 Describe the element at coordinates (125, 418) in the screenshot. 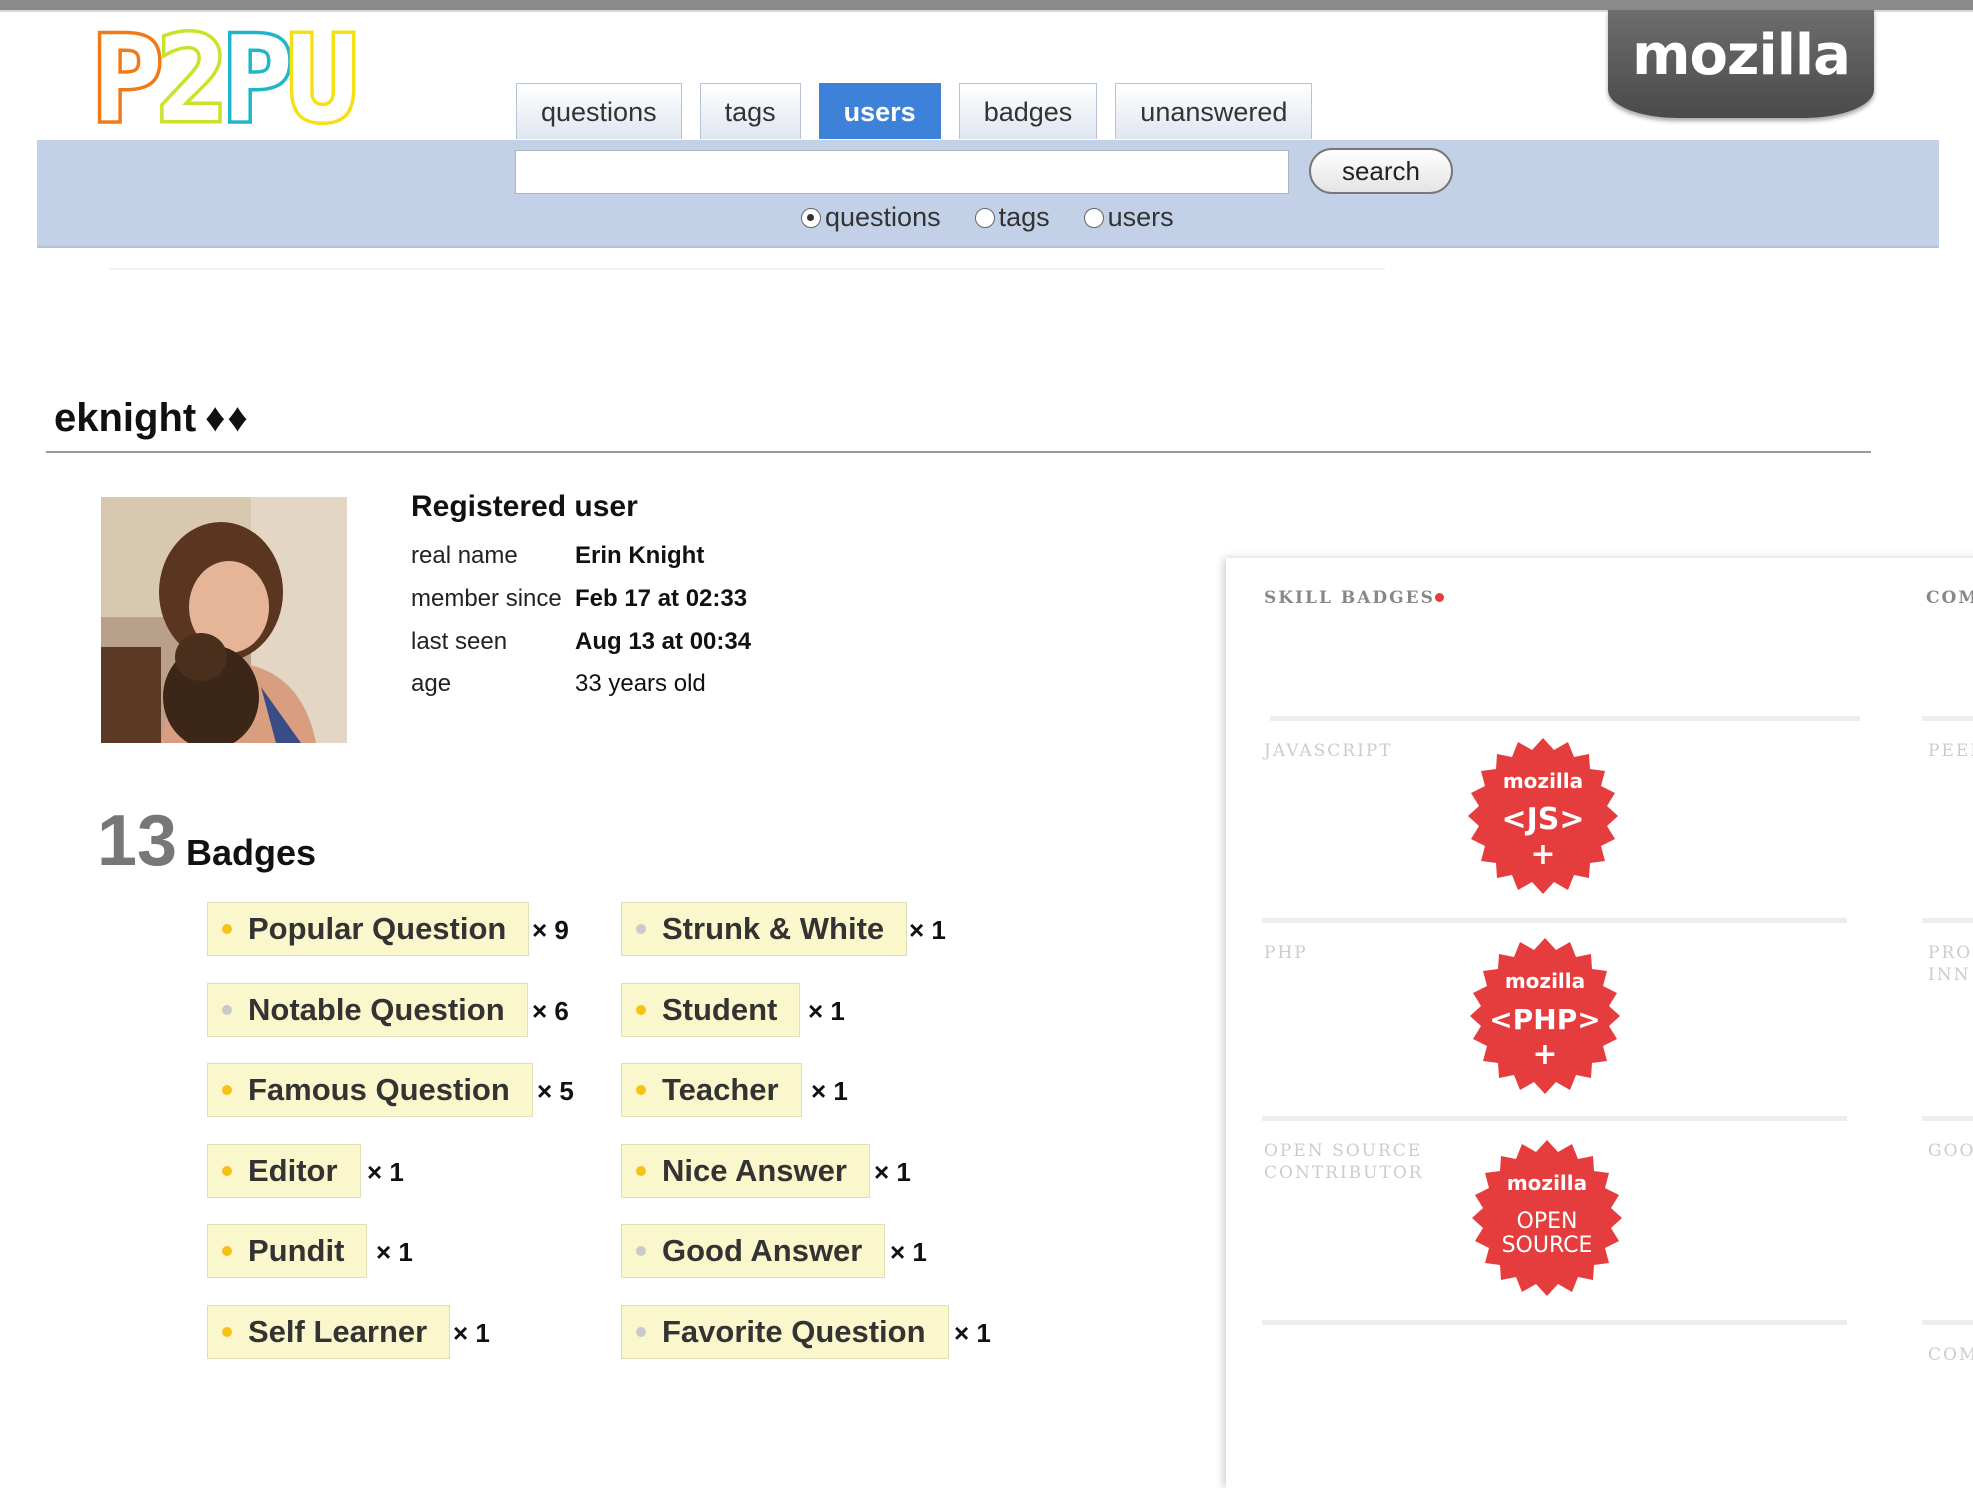

I see `page-title: eknight` at that location.